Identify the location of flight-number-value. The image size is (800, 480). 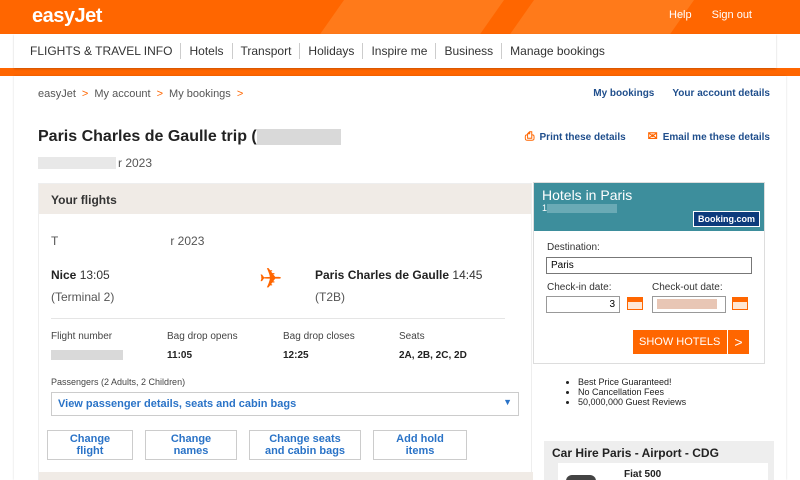
(109, 356).